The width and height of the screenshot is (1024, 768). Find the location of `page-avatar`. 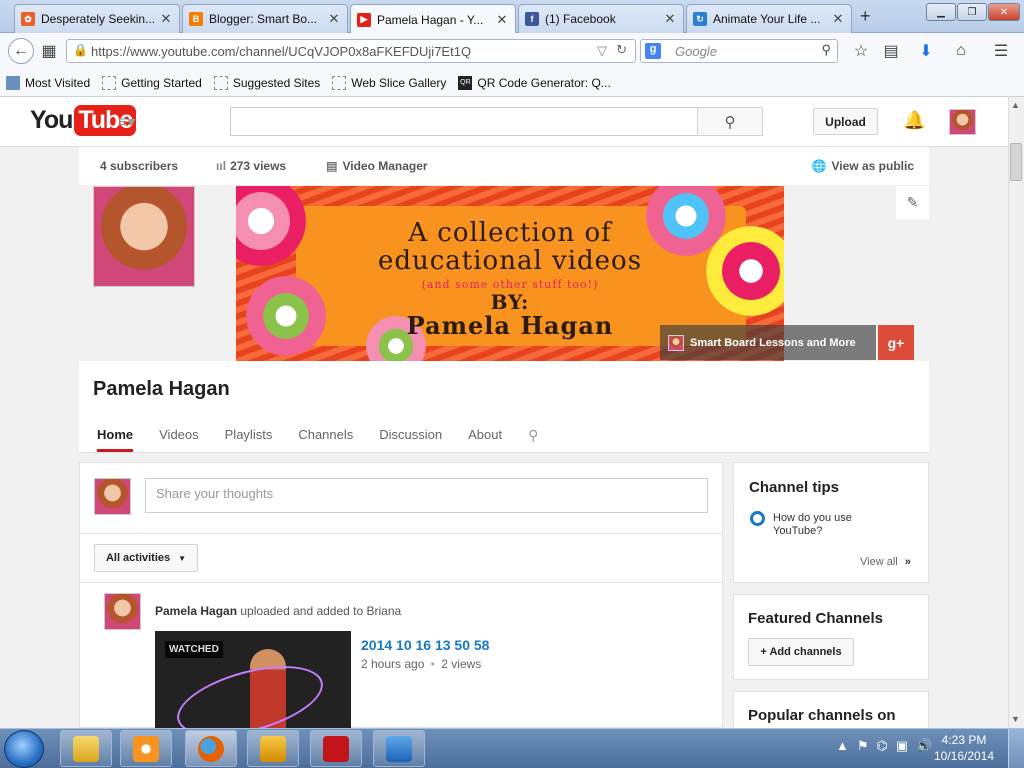

page-avatar is located at coordinates (676, 342).